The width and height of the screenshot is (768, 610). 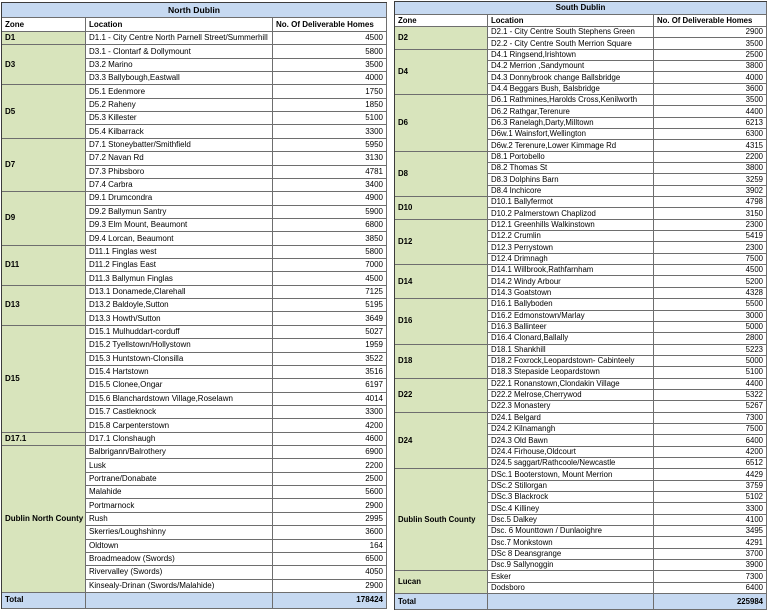 What do you see at coordinates (179, 466) in the screenshot?
I see `location-cell: Lusk` at bounding box center [179, 466].